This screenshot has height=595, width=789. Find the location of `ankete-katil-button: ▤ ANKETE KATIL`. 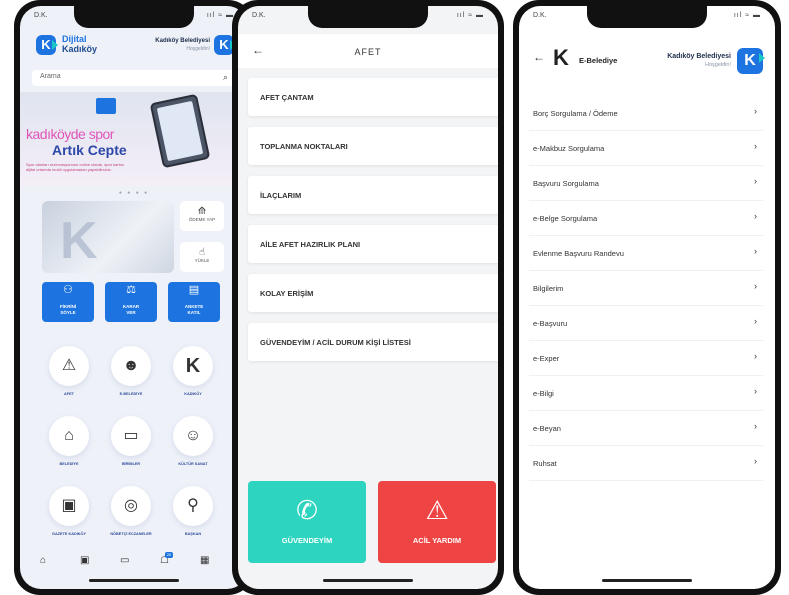

ankete-katil-button: ▤ ANKETE KATIL is located at coordinates (194, 302).